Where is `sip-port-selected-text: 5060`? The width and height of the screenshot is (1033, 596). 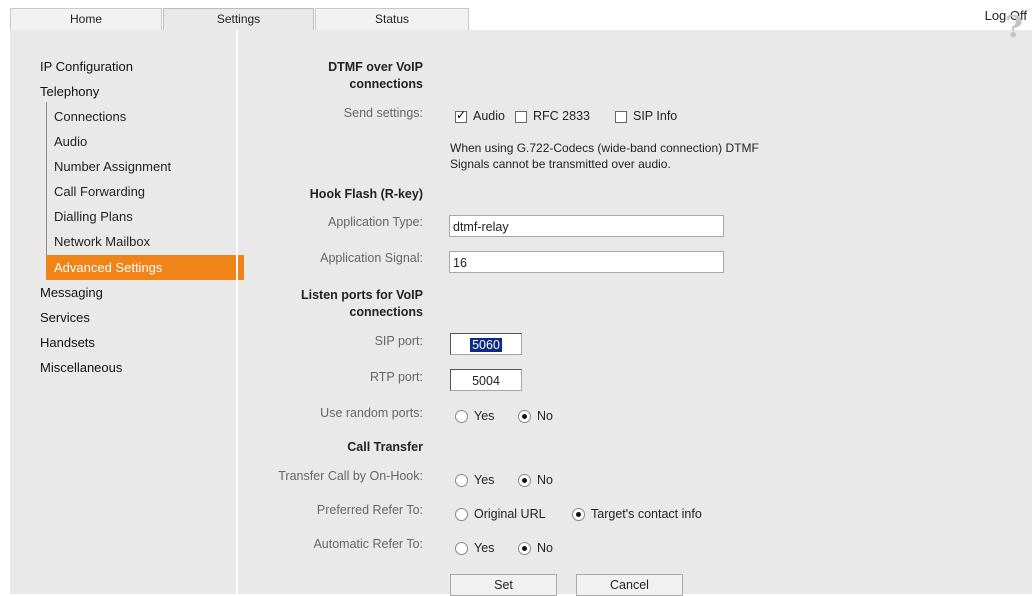
sip-port-selected-text: 5060 is located at coordinates (486, 345).